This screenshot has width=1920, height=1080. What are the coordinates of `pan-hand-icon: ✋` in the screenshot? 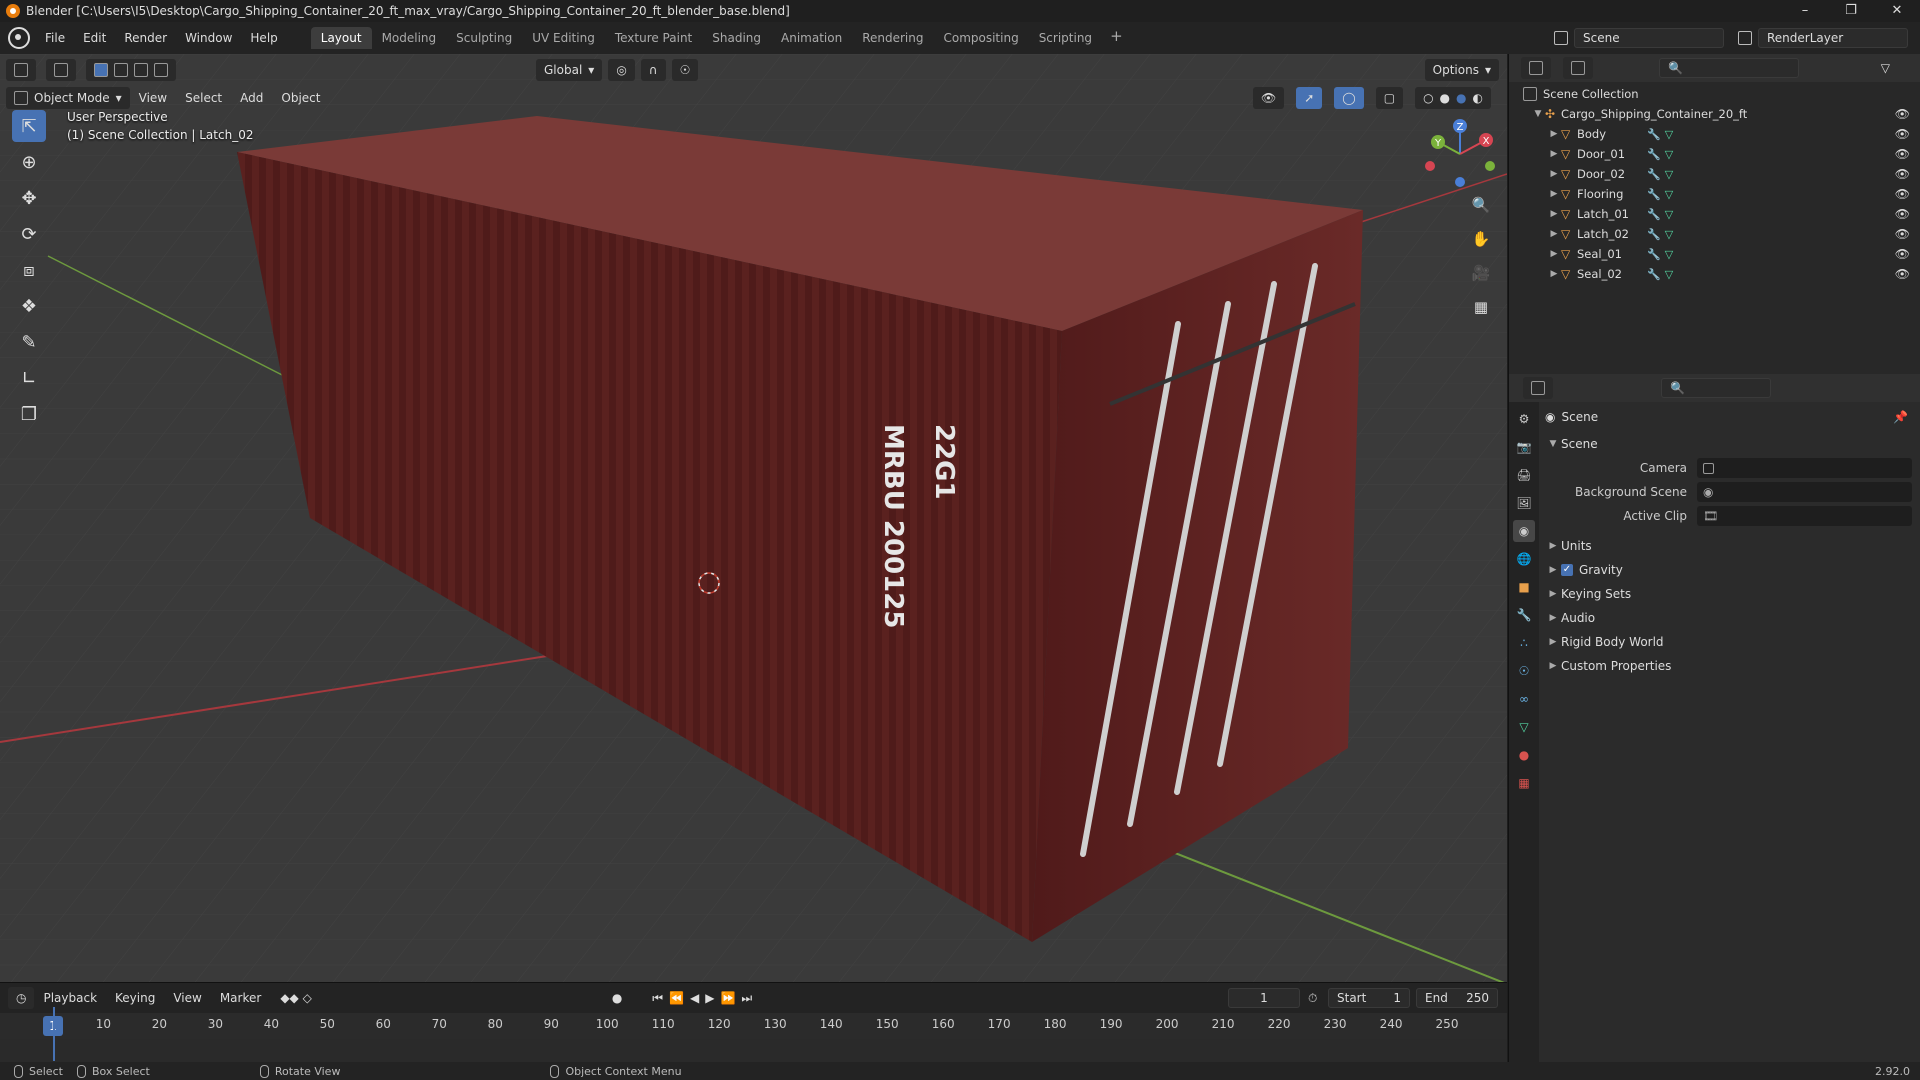 It's located at (1481, 239).